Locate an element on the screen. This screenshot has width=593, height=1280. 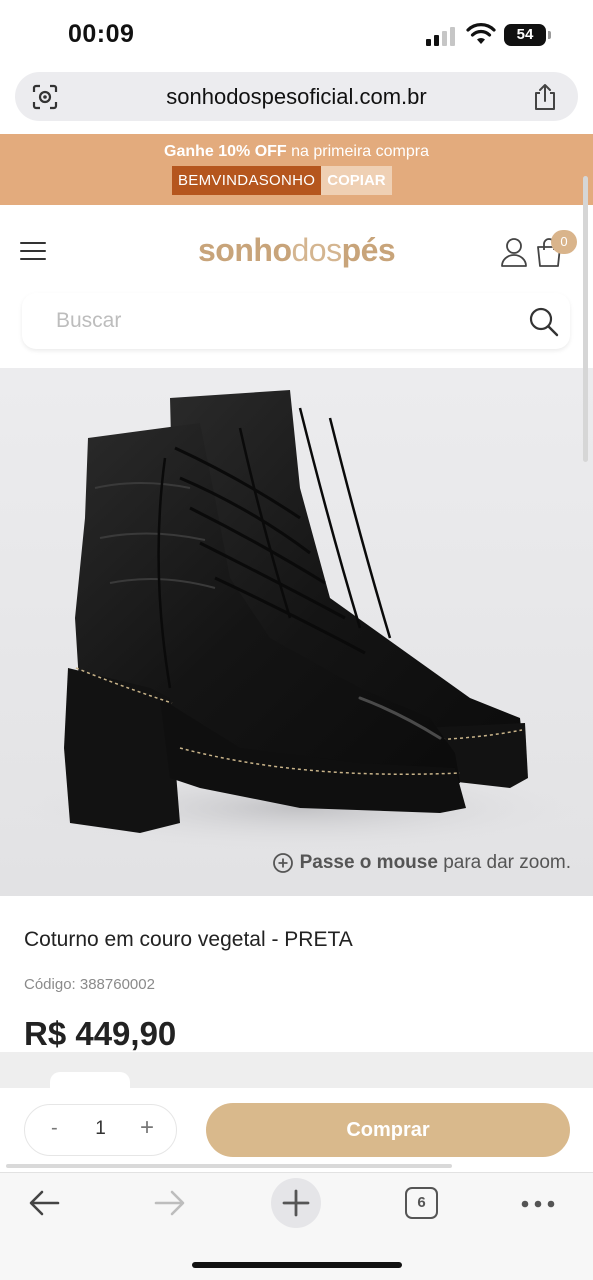
logo: sonhodospés is located at coordinates (297, 250).